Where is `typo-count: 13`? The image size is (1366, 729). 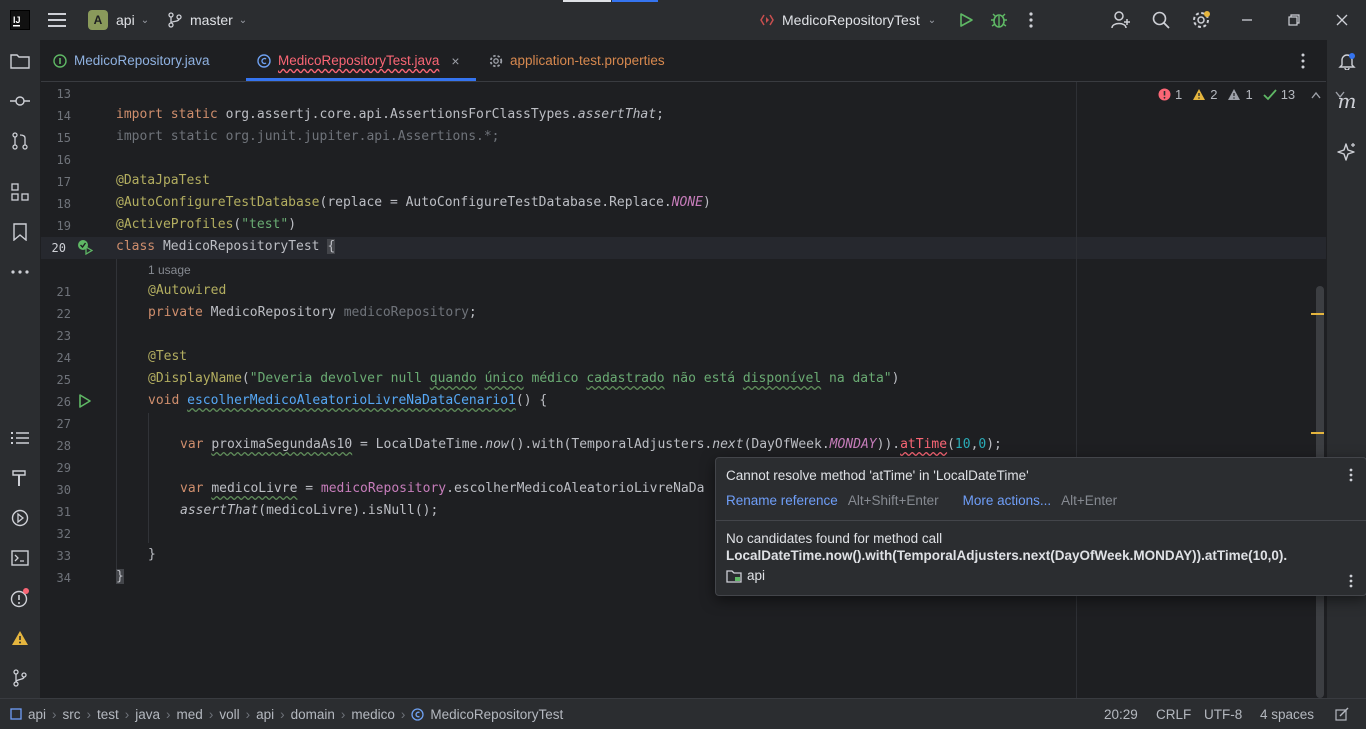 typo-count: 13 is located at coordinates (1288, 94).